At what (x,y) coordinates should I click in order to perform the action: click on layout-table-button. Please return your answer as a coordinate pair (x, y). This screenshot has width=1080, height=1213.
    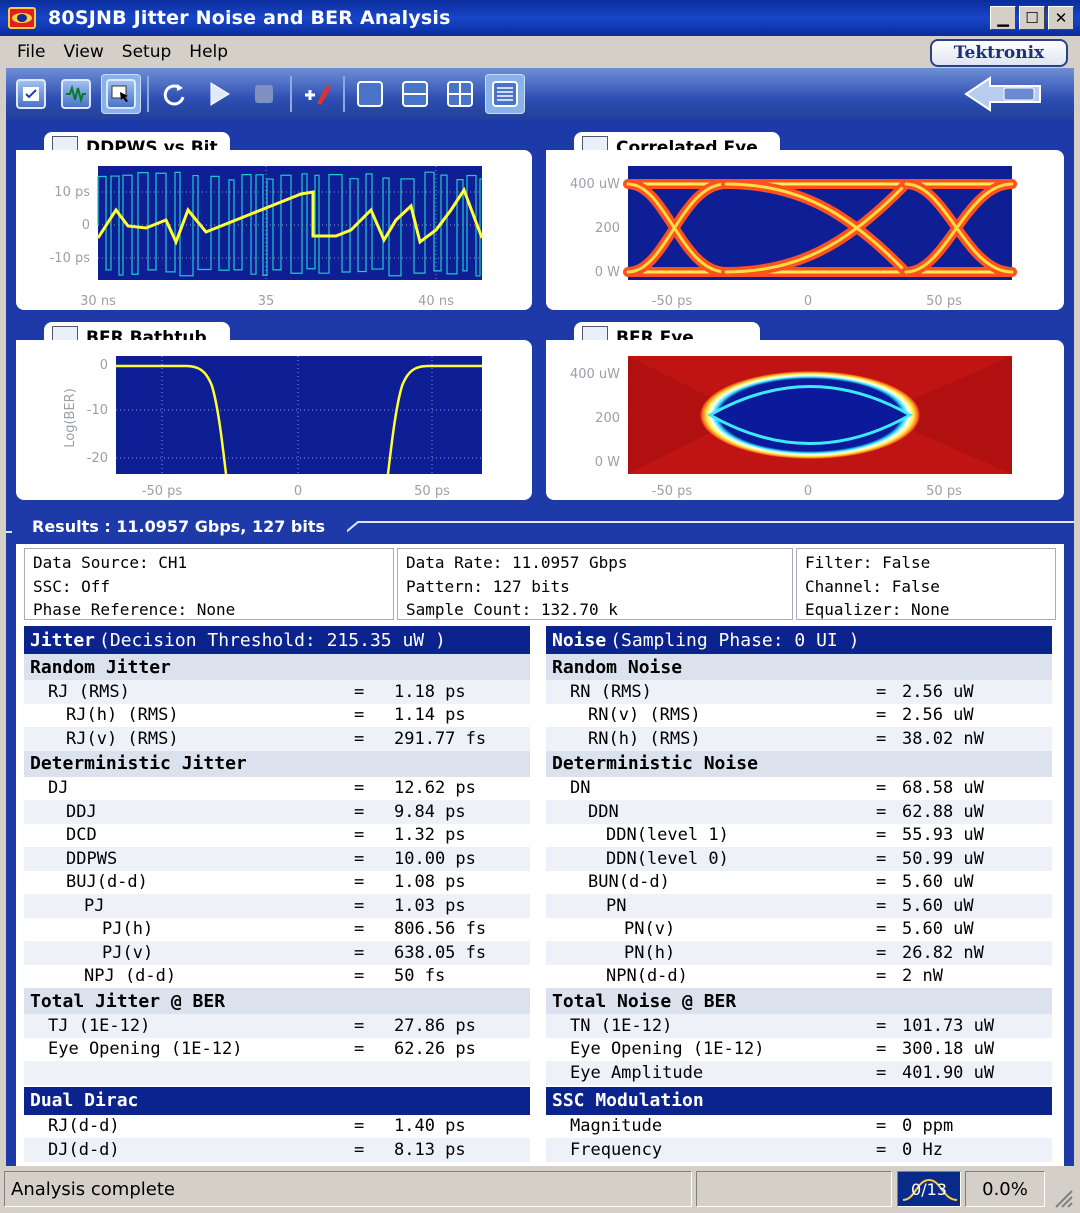
    Looking at the image, I should click on (505, 94).